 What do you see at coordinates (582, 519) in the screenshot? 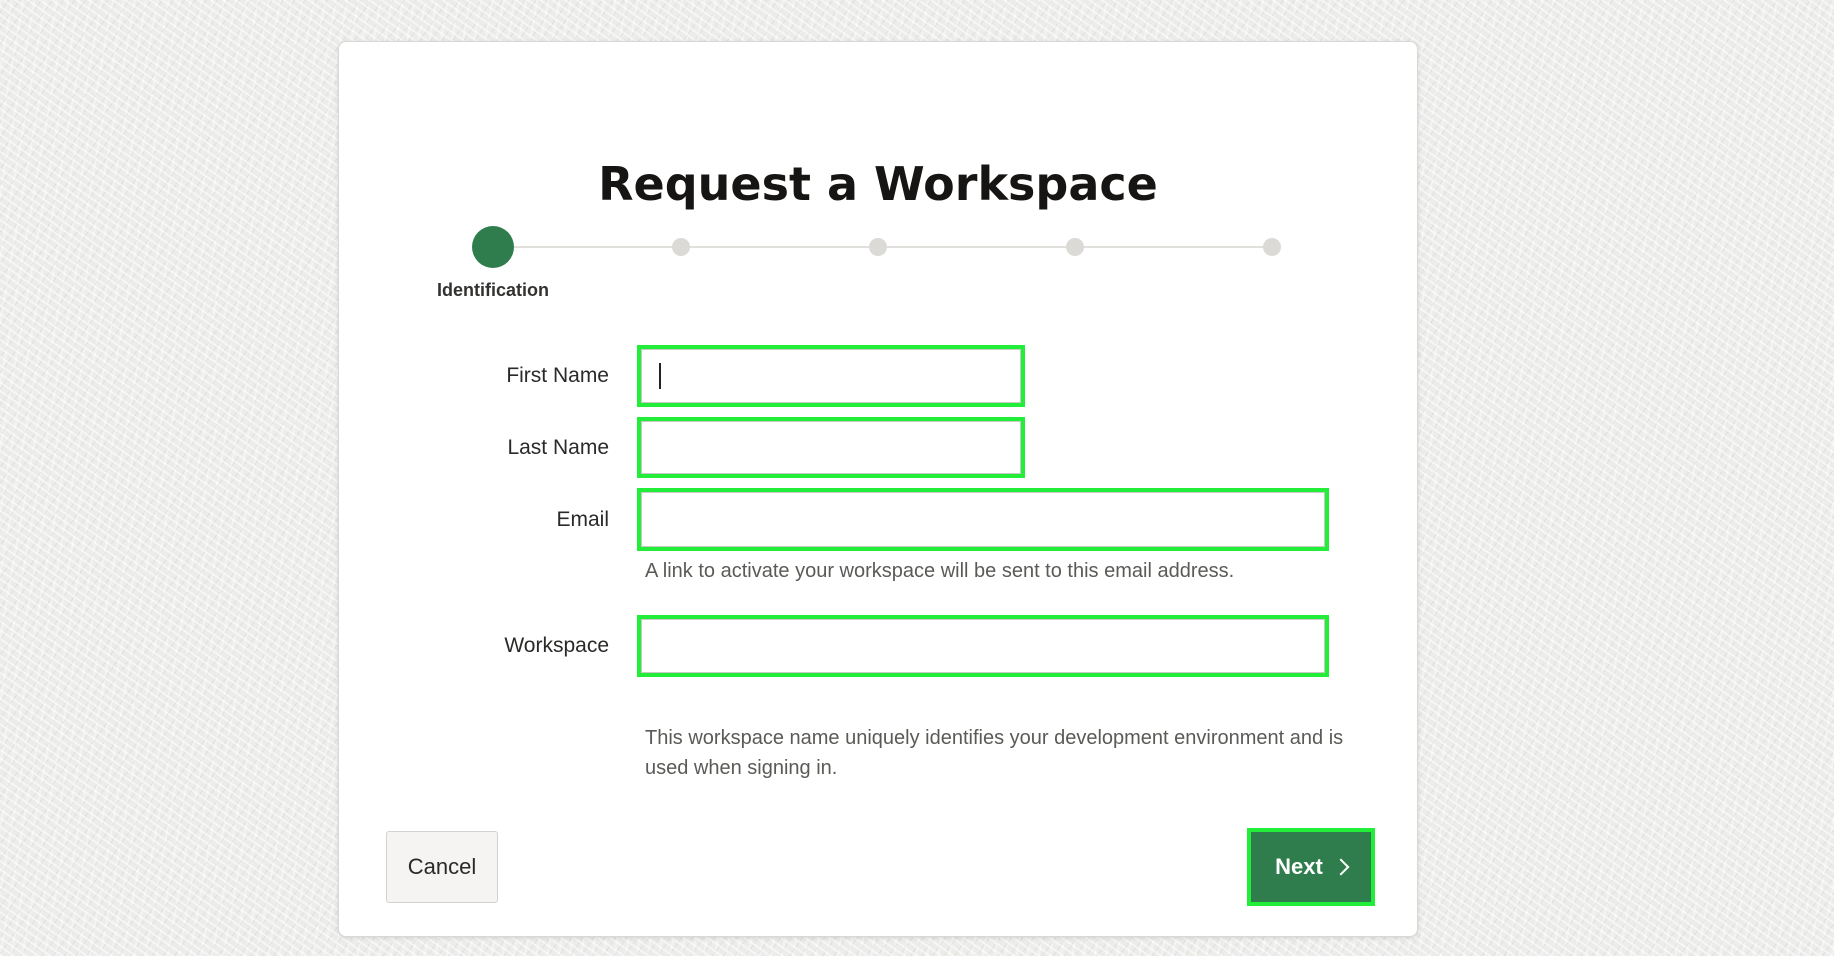
I see `email-label: Email` at bounding box center [582, 519].